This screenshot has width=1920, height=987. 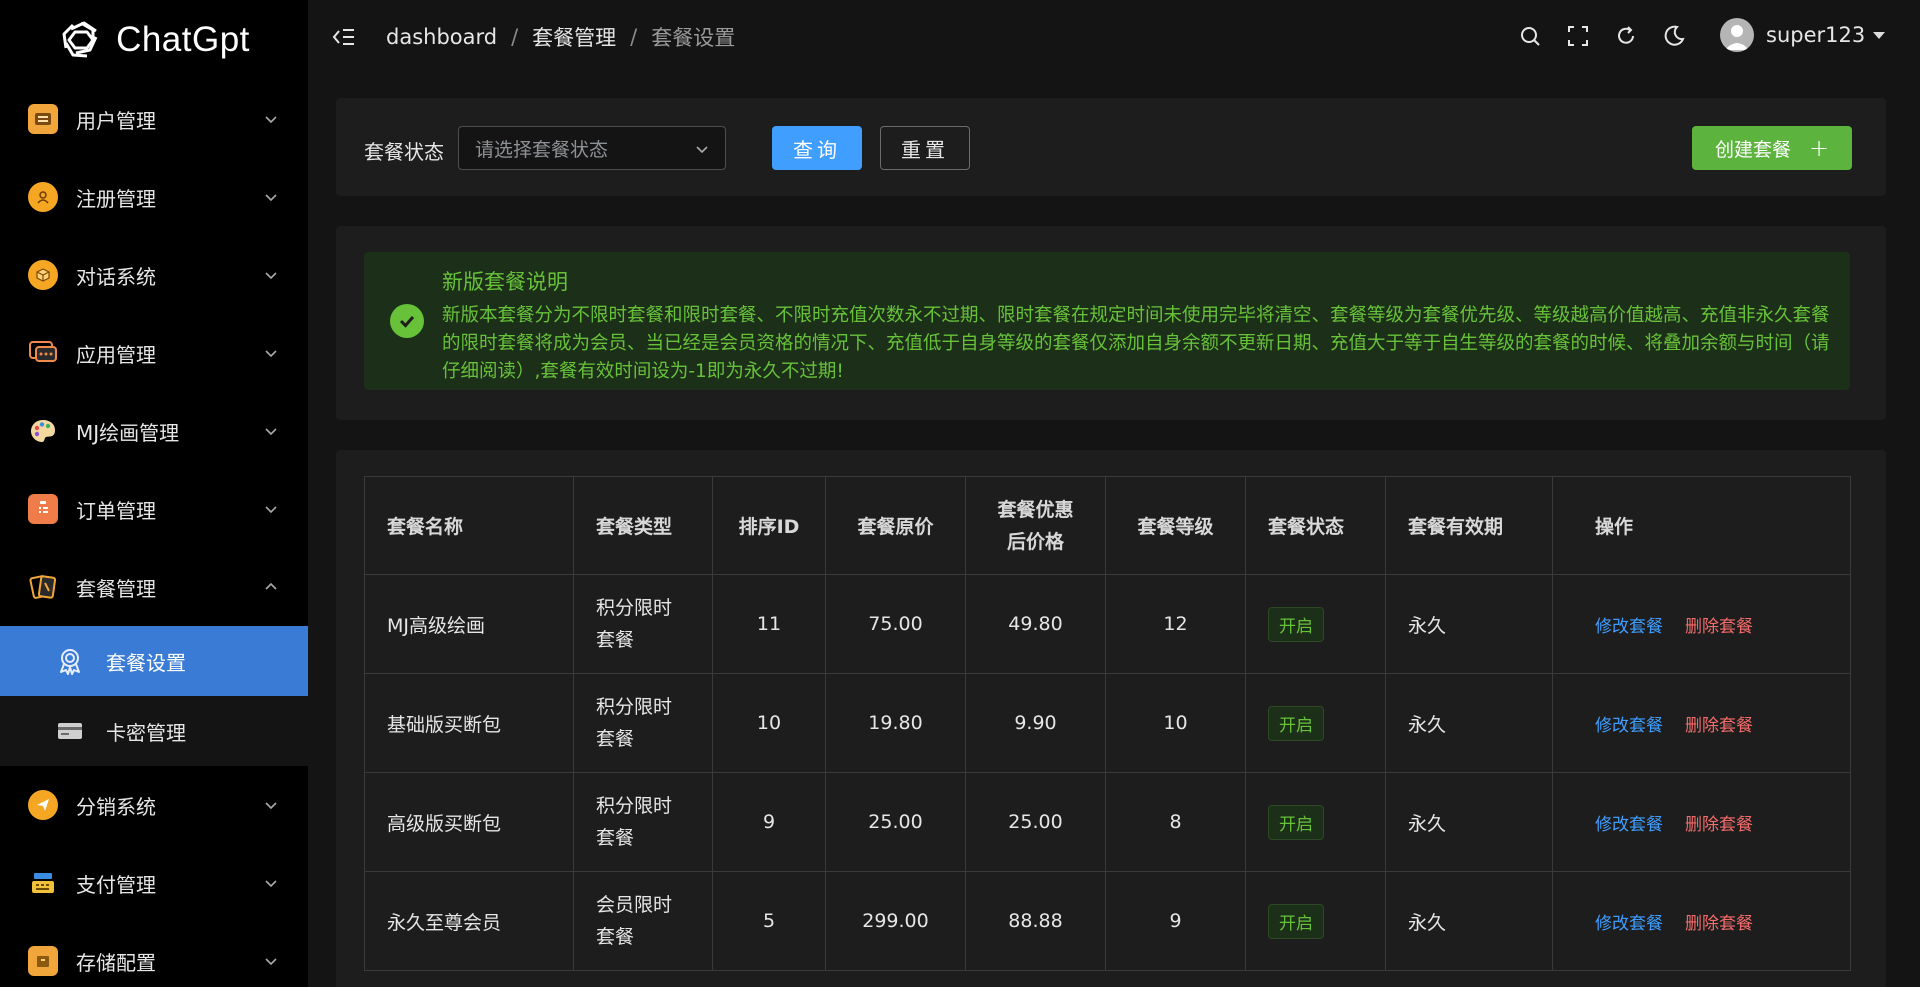 What do you see at coordinates (404, 152) in the screenshot?
I see `status-filter-label: 套餐状态` at bounding box center [404, 152].